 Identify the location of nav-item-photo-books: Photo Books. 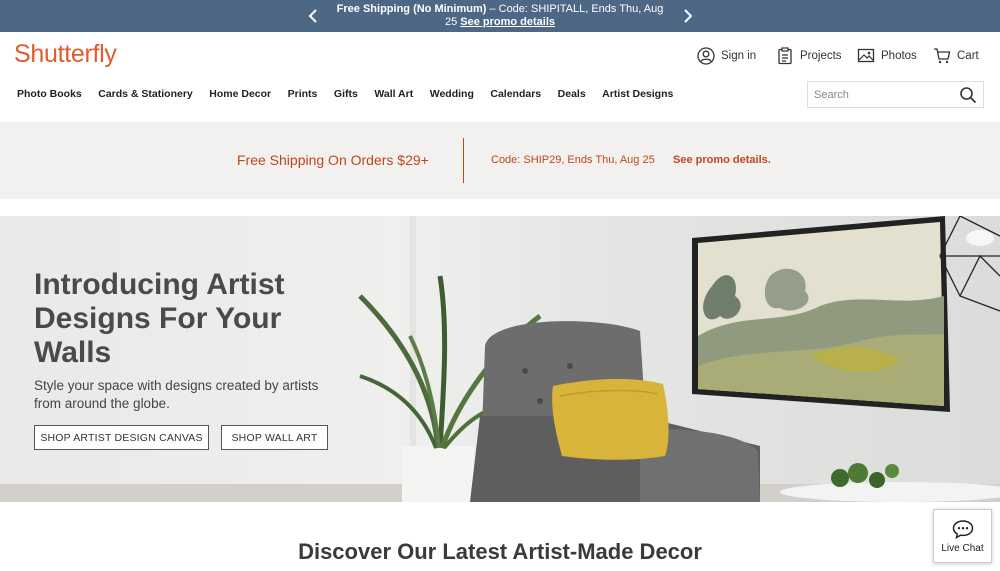
(49, 94).